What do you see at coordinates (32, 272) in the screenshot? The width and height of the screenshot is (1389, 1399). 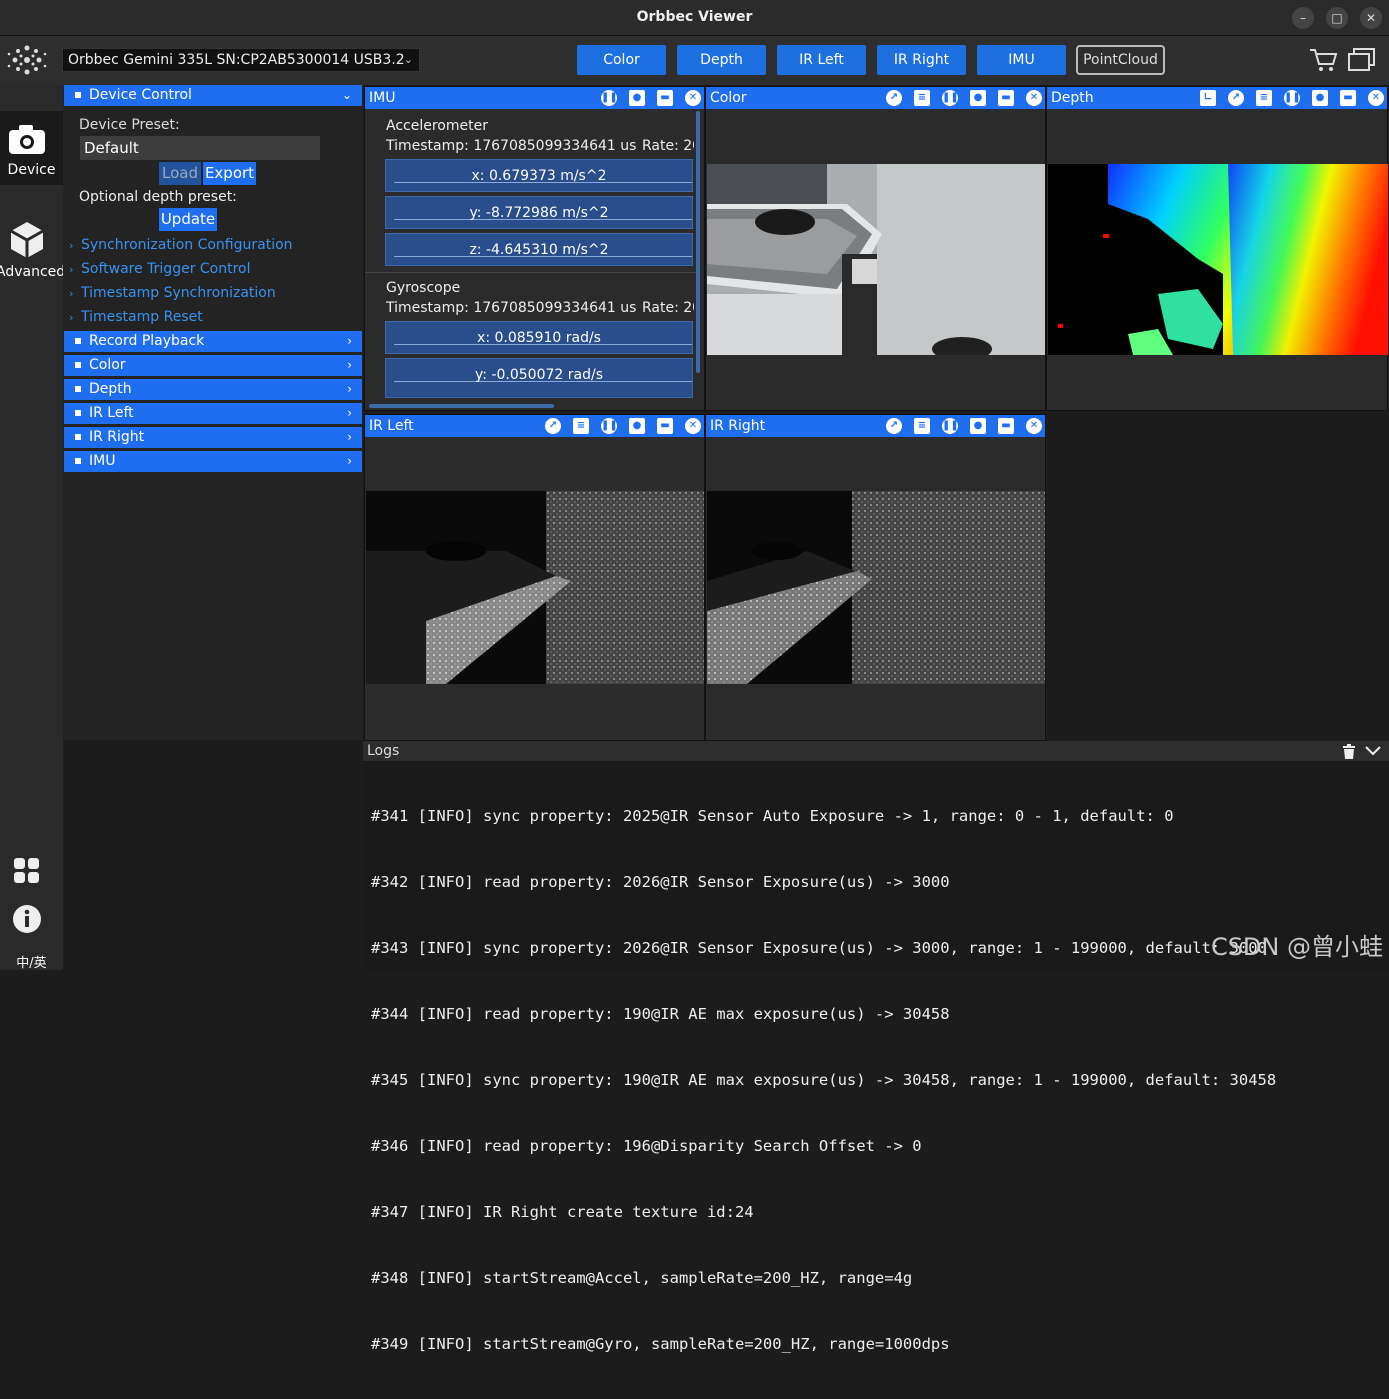 I see `nav-advanced-label: Advanced` at bounding box center [32, 272].